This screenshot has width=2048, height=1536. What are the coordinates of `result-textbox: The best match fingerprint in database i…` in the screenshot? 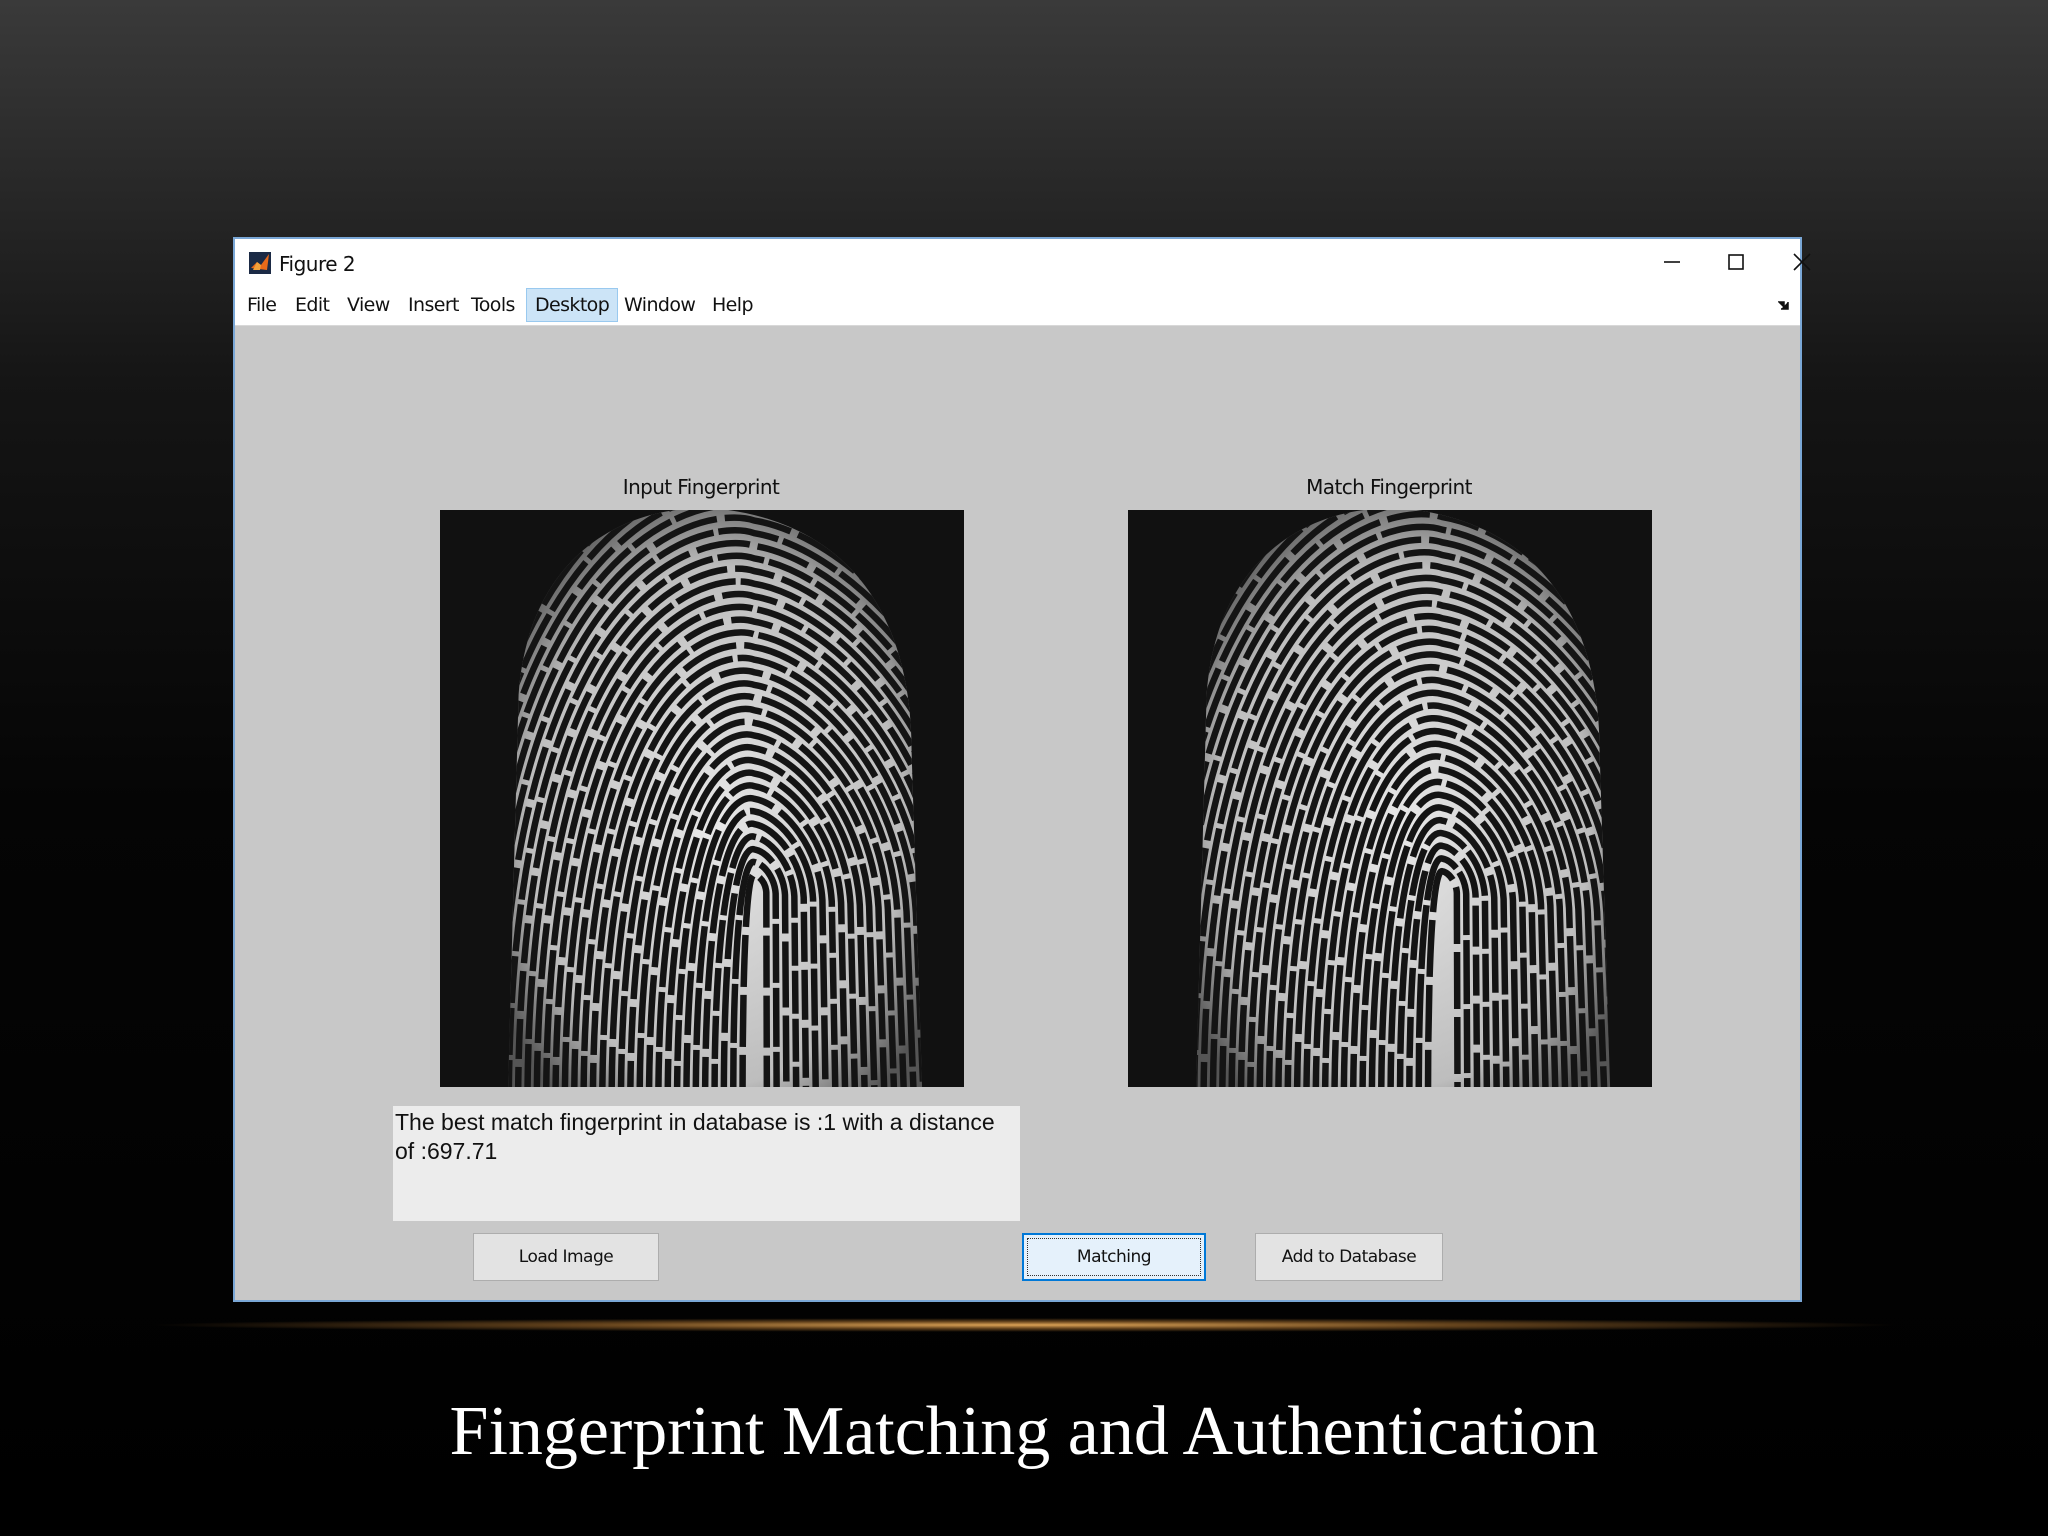 It's located at (706, 1163).